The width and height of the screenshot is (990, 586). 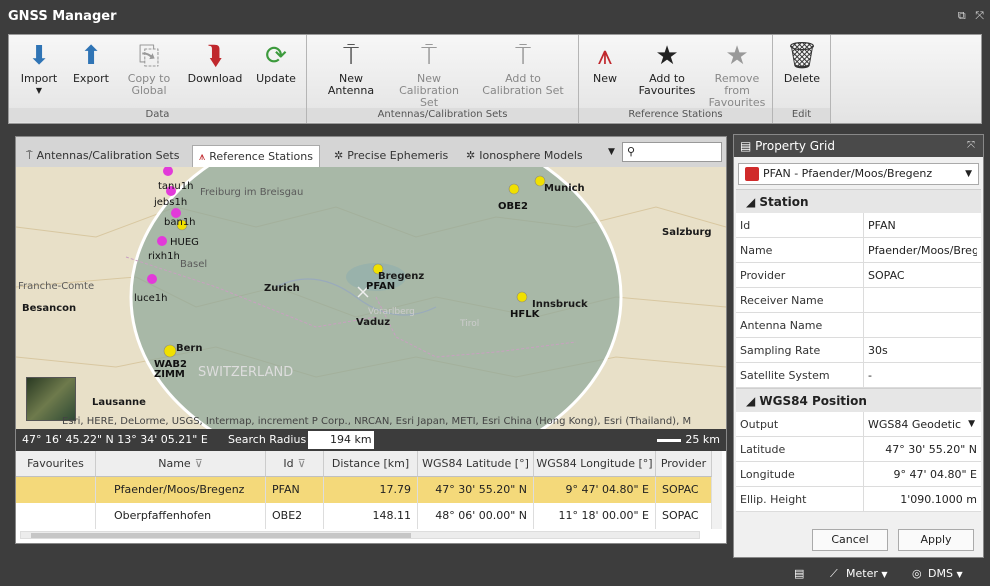 What do you see at coordinates (476, 516) in the screenshot?
I see `cell-latitude: 48° 06' 00.00" N` at bounding box center [476, 516].